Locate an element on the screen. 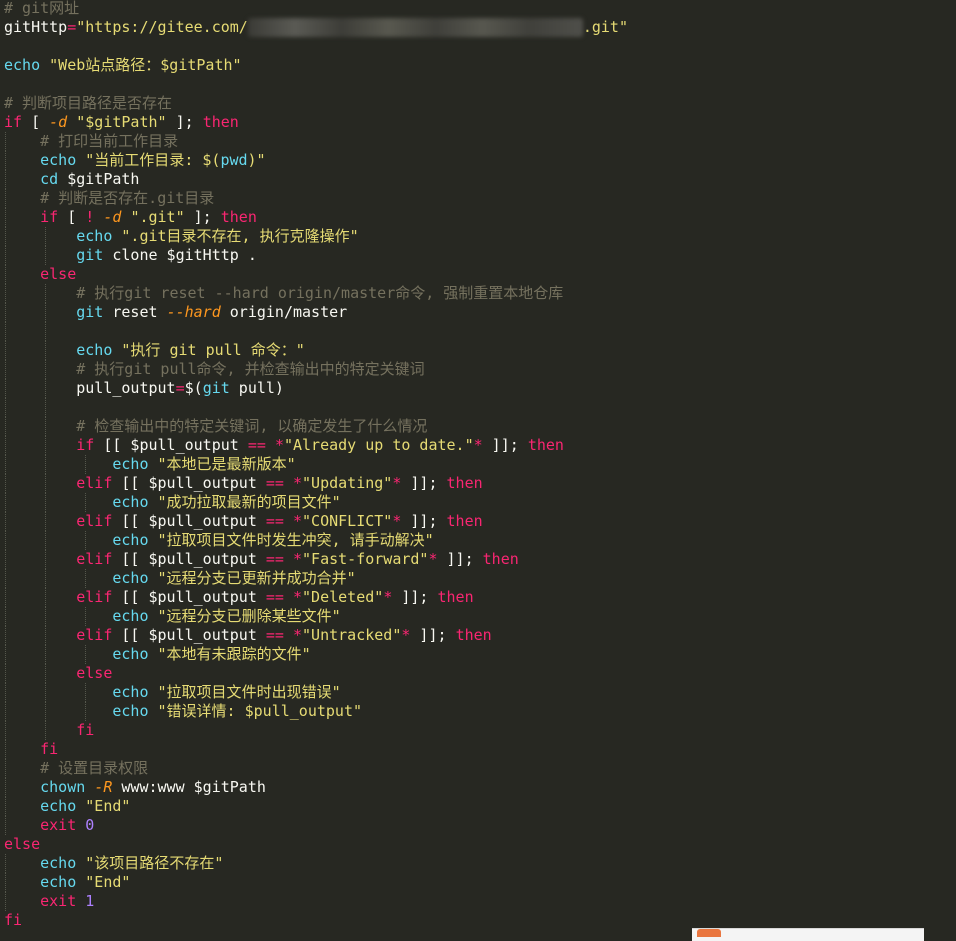  token-comment: # 检查输出中的特定关键词, 以确定发生了什么情况 is located at coordinates (252, 426).